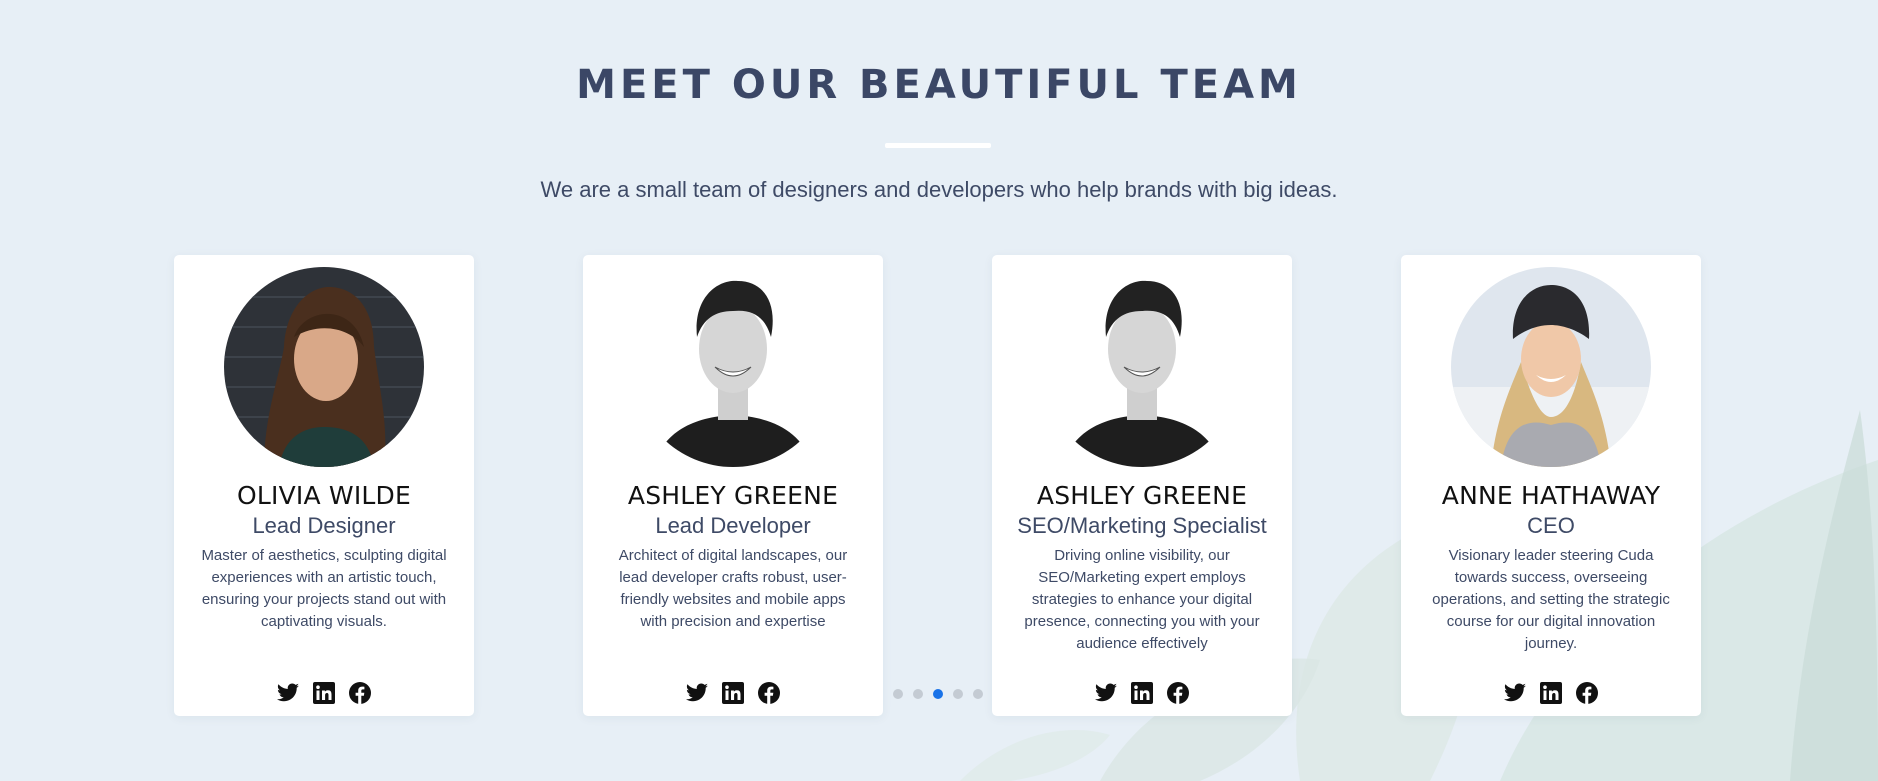 The width and height of the screenshot is (1878, 781). What do you see at coordinates (939, 85) in the screenshot?
I see `section-title: MEET OUR BEAUTIFUL TEAM` at bounding box center [939, 85].